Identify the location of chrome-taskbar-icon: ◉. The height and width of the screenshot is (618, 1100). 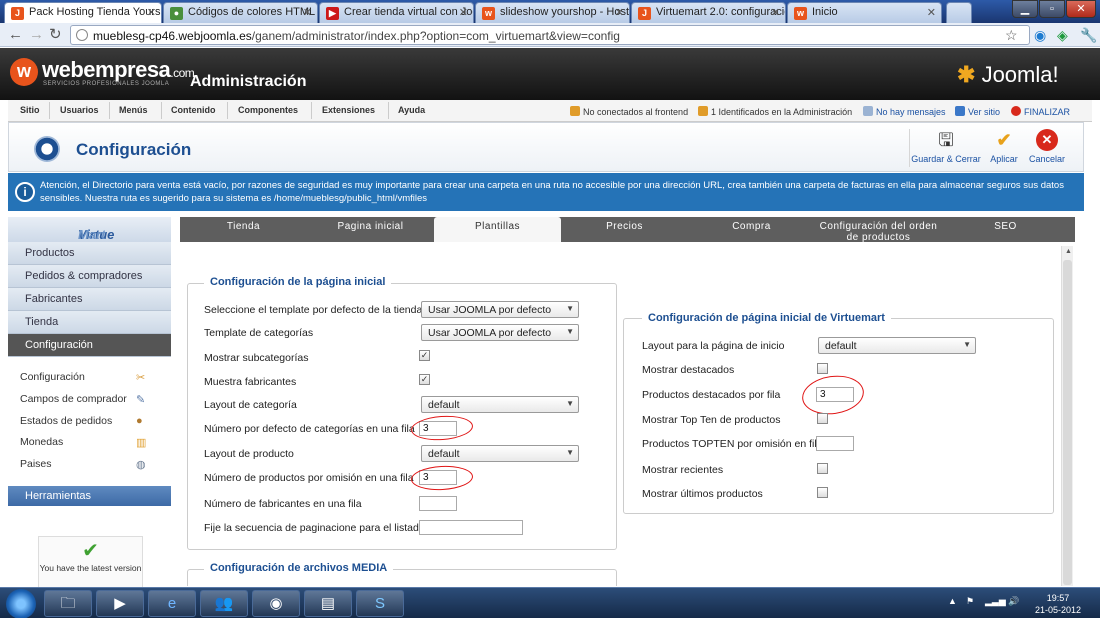
(276, 603).